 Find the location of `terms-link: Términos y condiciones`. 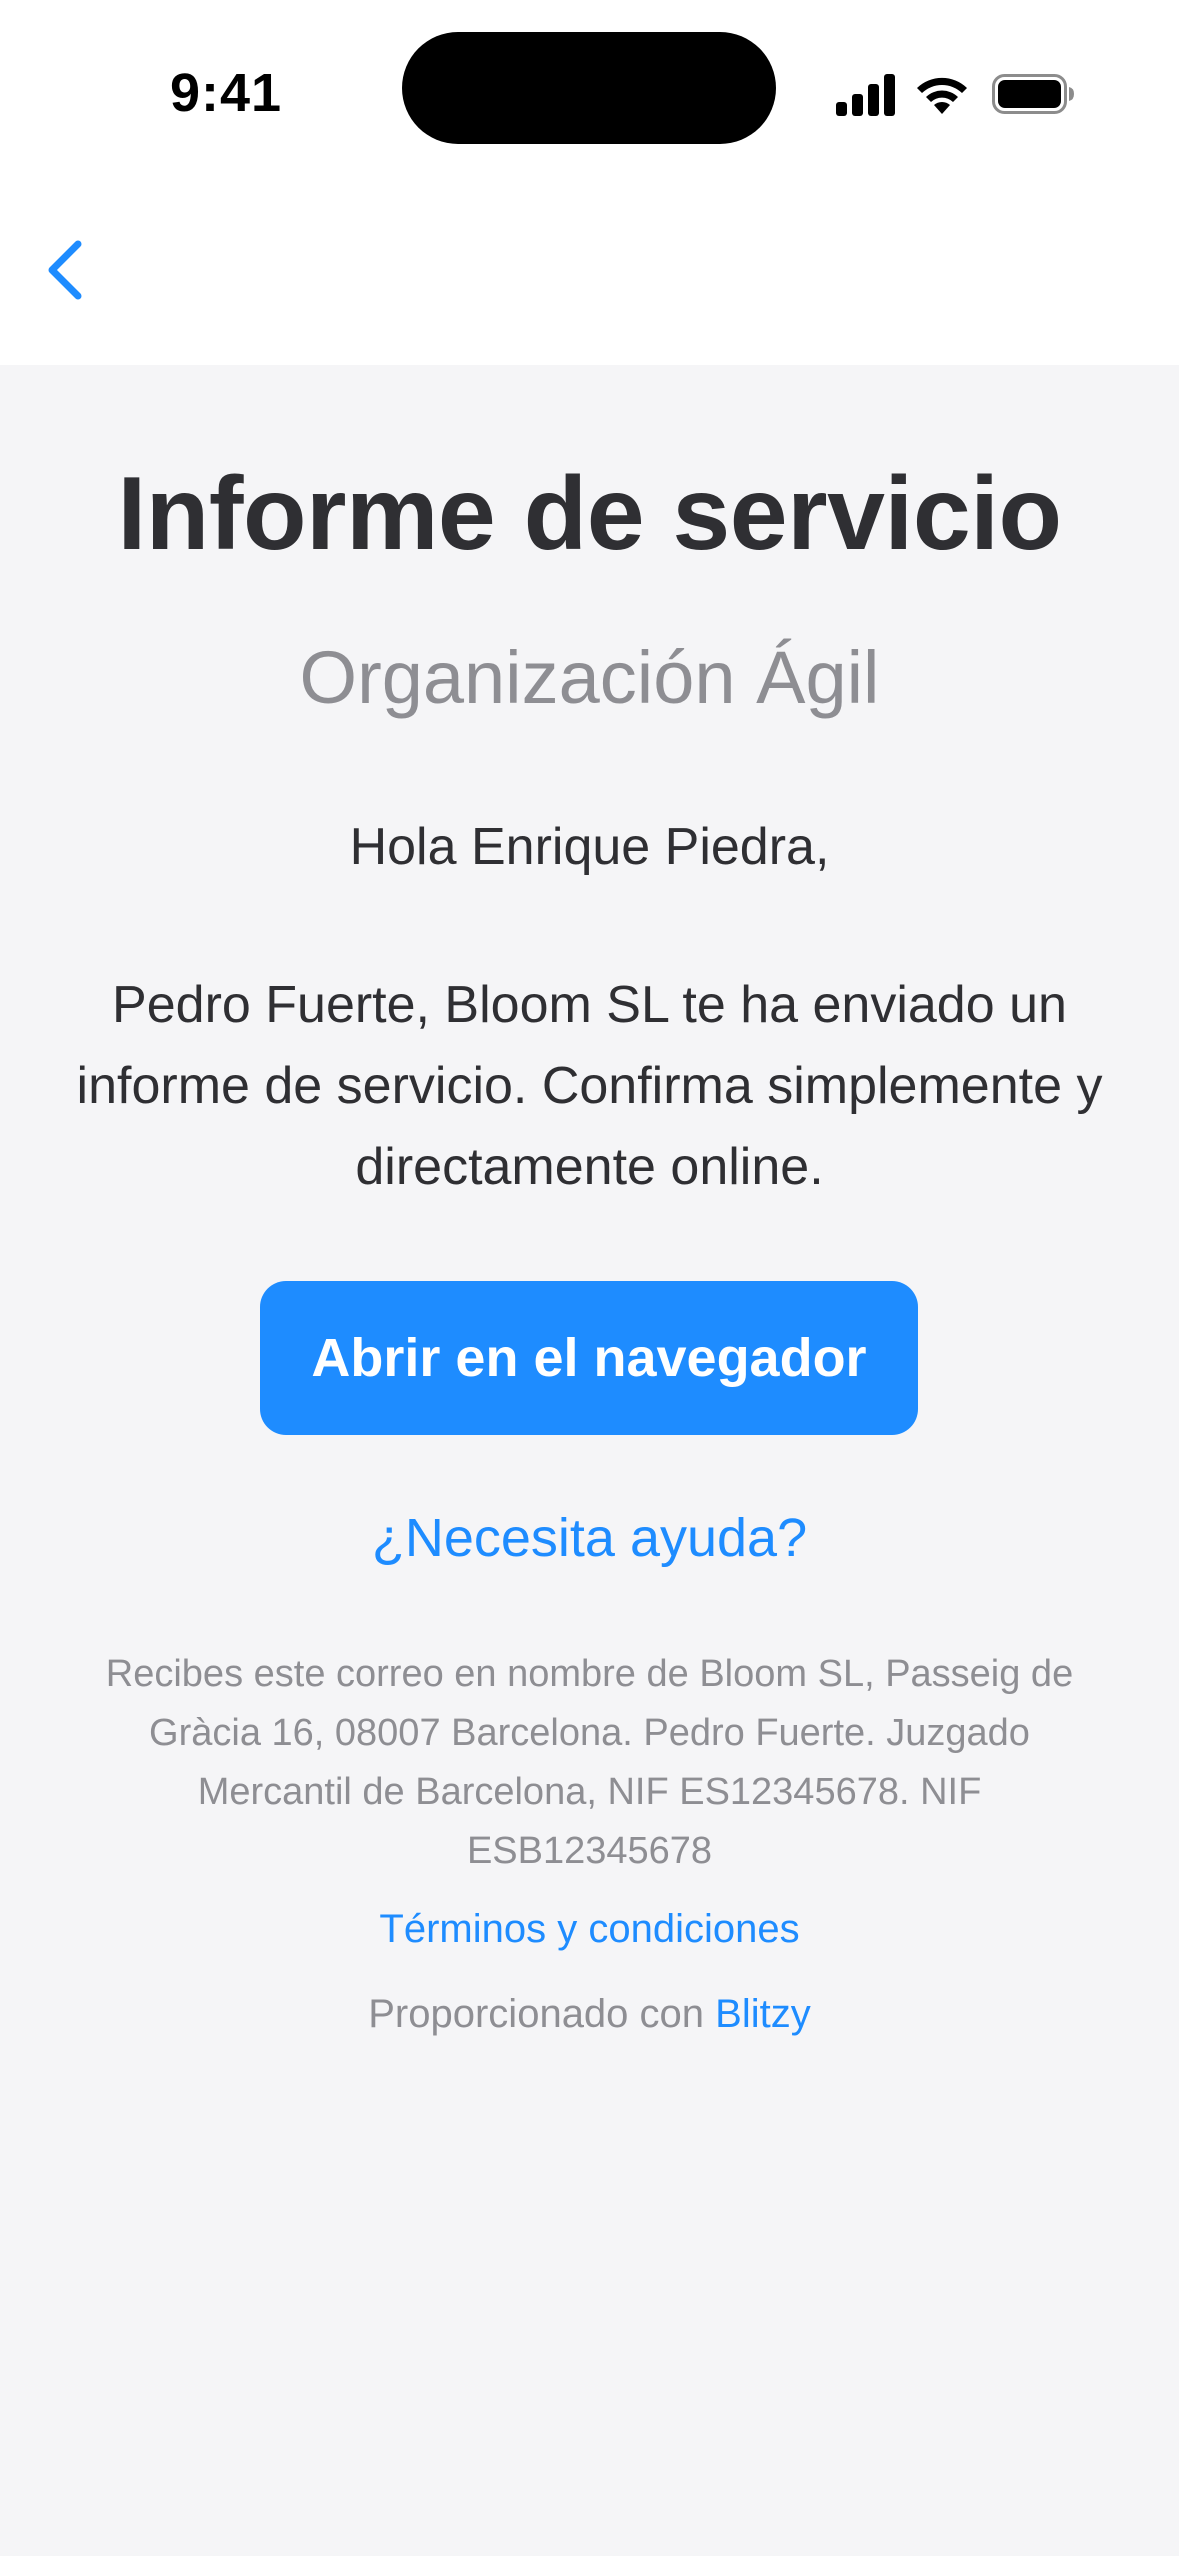

terms-link: Términos y condiciones is located at coordinates (589, 1929).